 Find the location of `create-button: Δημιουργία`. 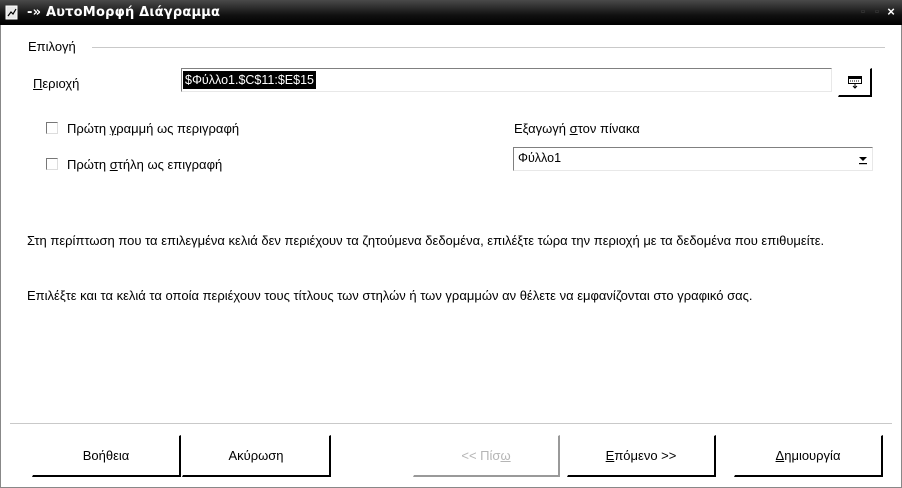

create-button: Δημιουργία is located at coordinates (808, 456).